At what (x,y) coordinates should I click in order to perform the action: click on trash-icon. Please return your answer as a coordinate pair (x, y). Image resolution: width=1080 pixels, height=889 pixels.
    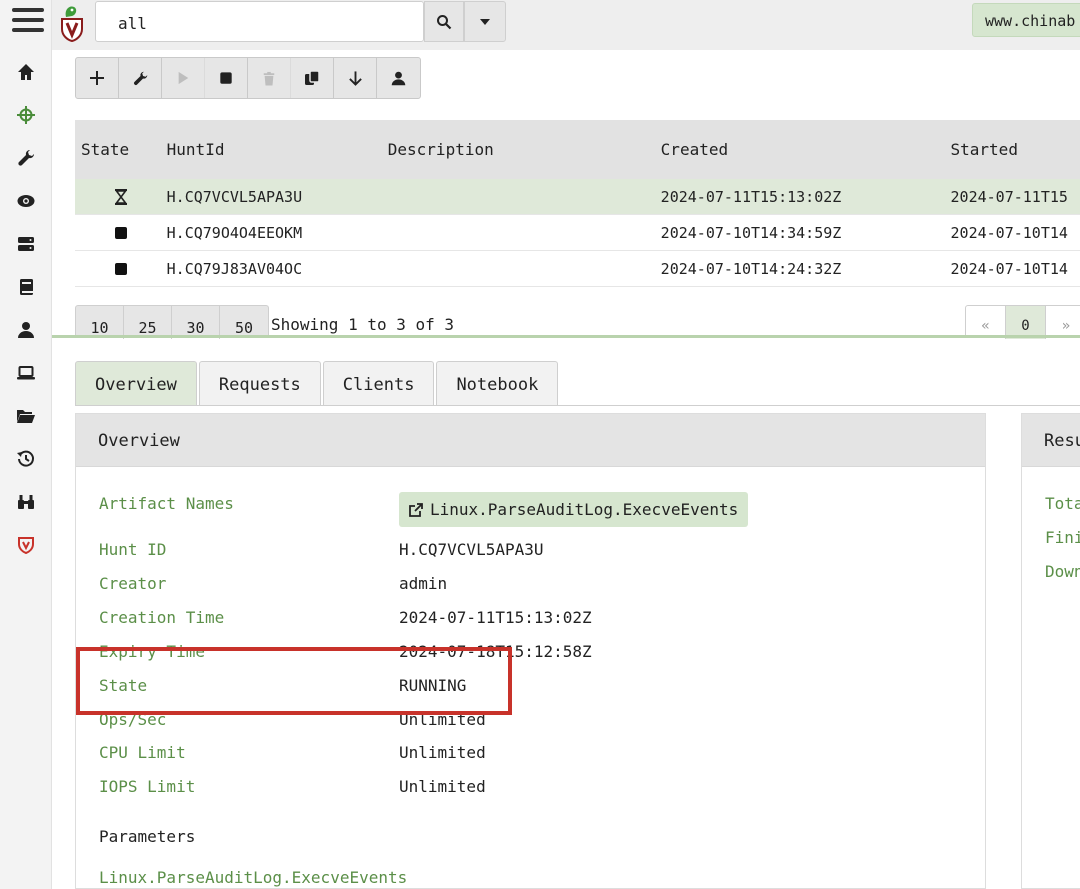
    Looking at the image, I should click on (269, 78).